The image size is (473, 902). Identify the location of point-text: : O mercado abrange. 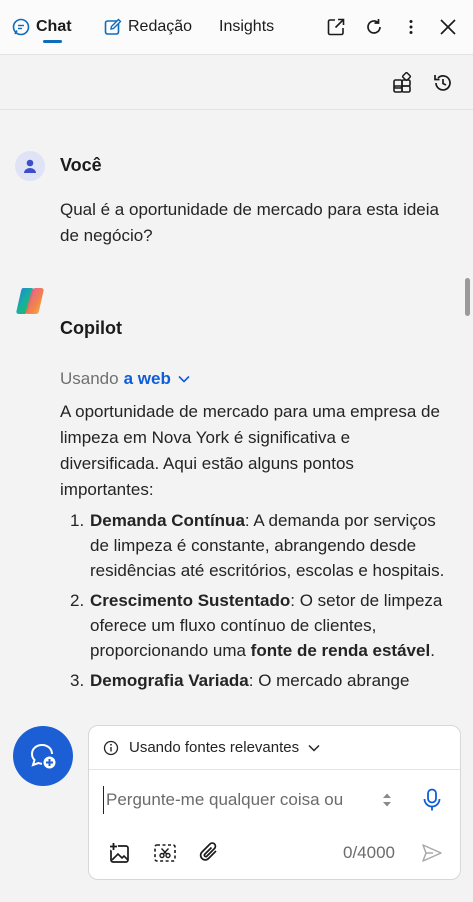
(329, 680).